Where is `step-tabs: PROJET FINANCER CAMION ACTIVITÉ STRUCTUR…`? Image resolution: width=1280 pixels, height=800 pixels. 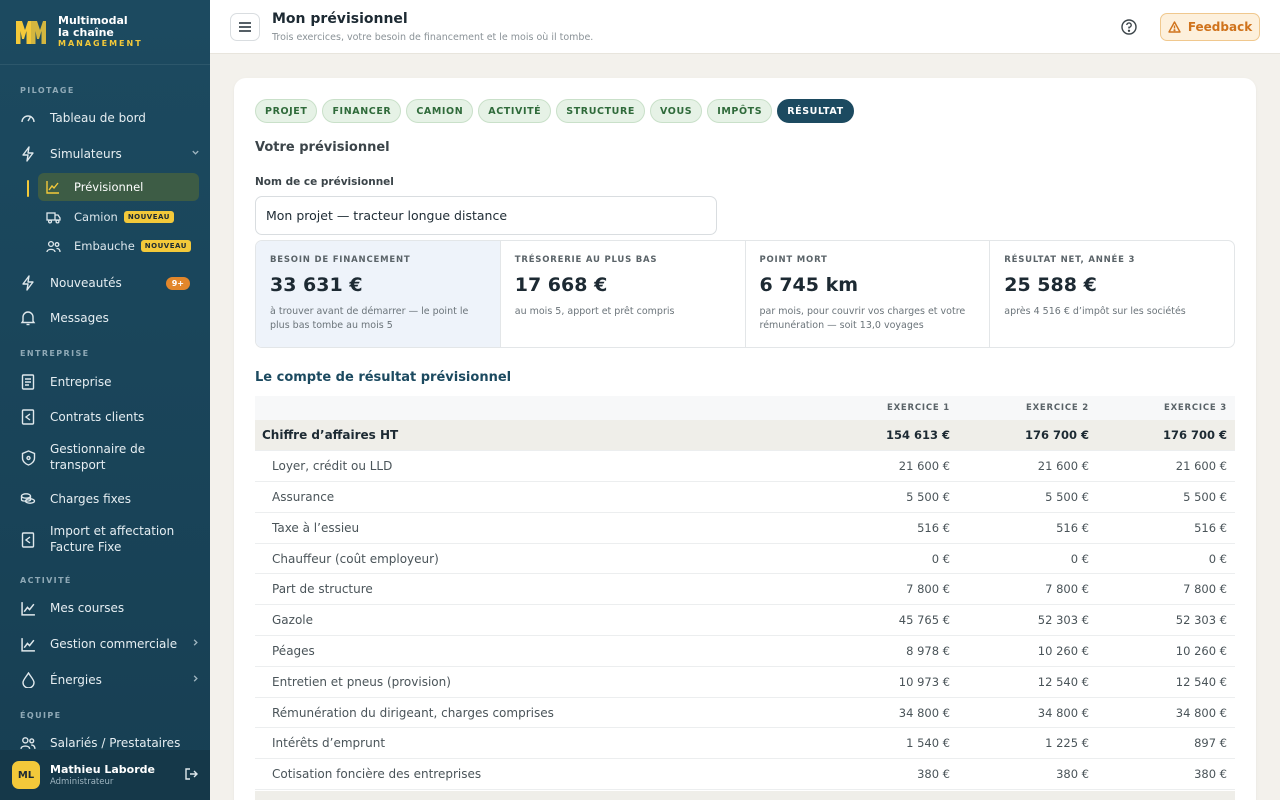 step-tabs: PROJET FINANCER CAMION ACTIVITÉ STRUCTUR… is located at coordinates (554, 111).